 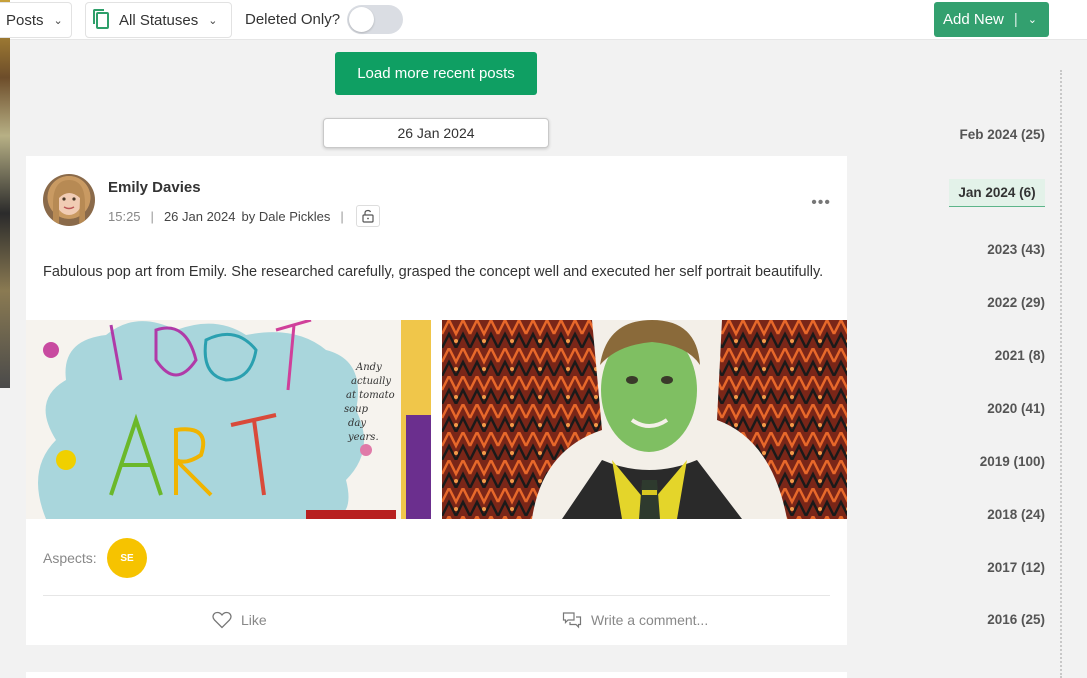 I want to click on status-filter-label: All Statuses, so click(x=159, y=20).